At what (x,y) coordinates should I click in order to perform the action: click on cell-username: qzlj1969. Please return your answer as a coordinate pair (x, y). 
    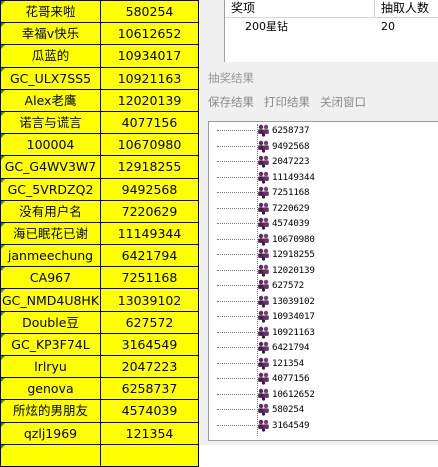
    Looking at the image, I should click on (50, 433).